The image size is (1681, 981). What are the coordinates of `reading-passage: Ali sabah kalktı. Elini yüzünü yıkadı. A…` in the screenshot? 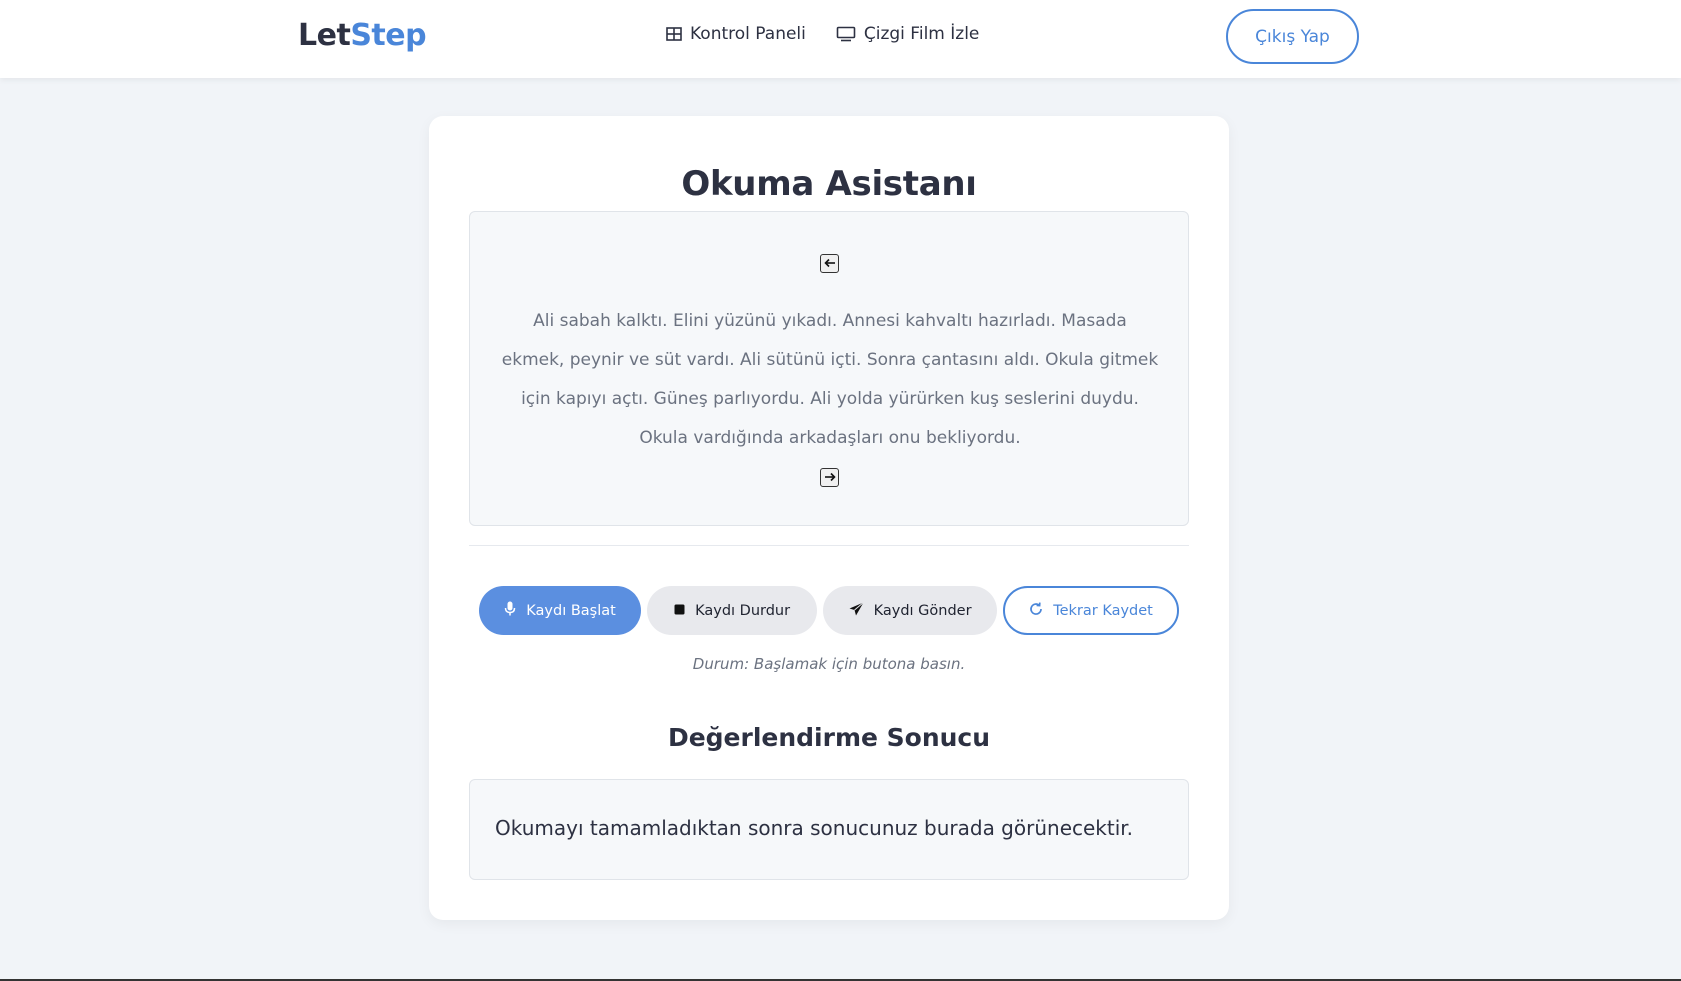 It's located at (830, 379).